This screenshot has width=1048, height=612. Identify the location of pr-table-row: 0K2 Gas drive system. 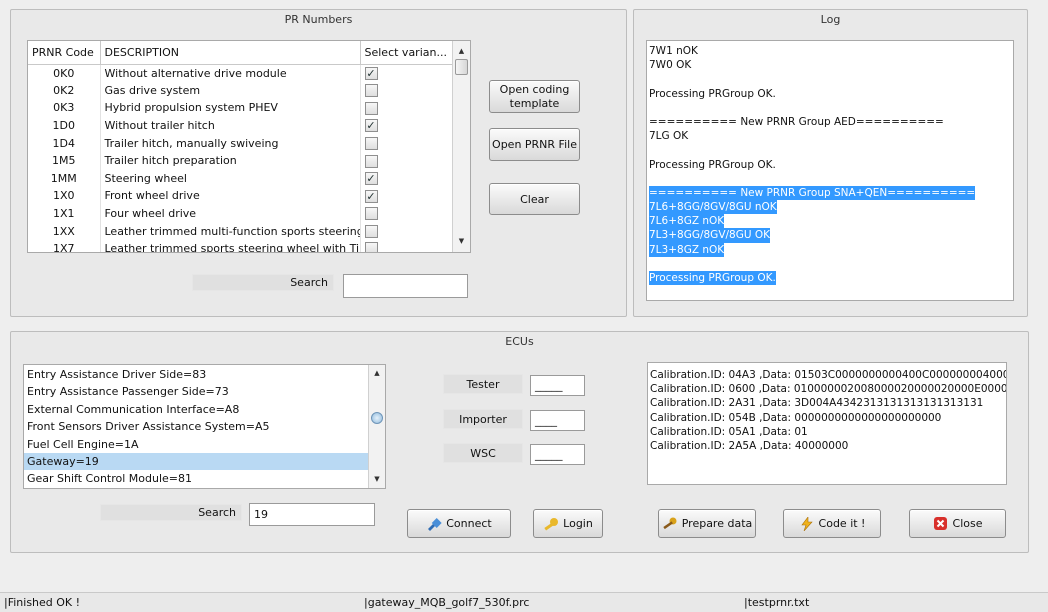
(240, 90).